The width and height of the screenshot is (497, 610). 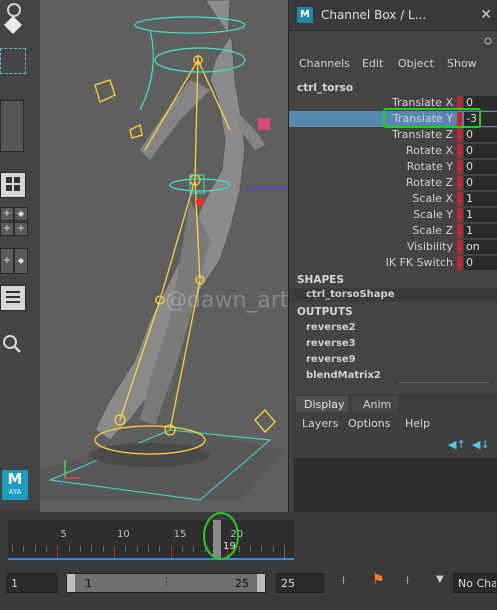 What do you see at coordinates (444, 382) in the screenshot?
I see `panel-splitter` at bounding box center [444, 382].